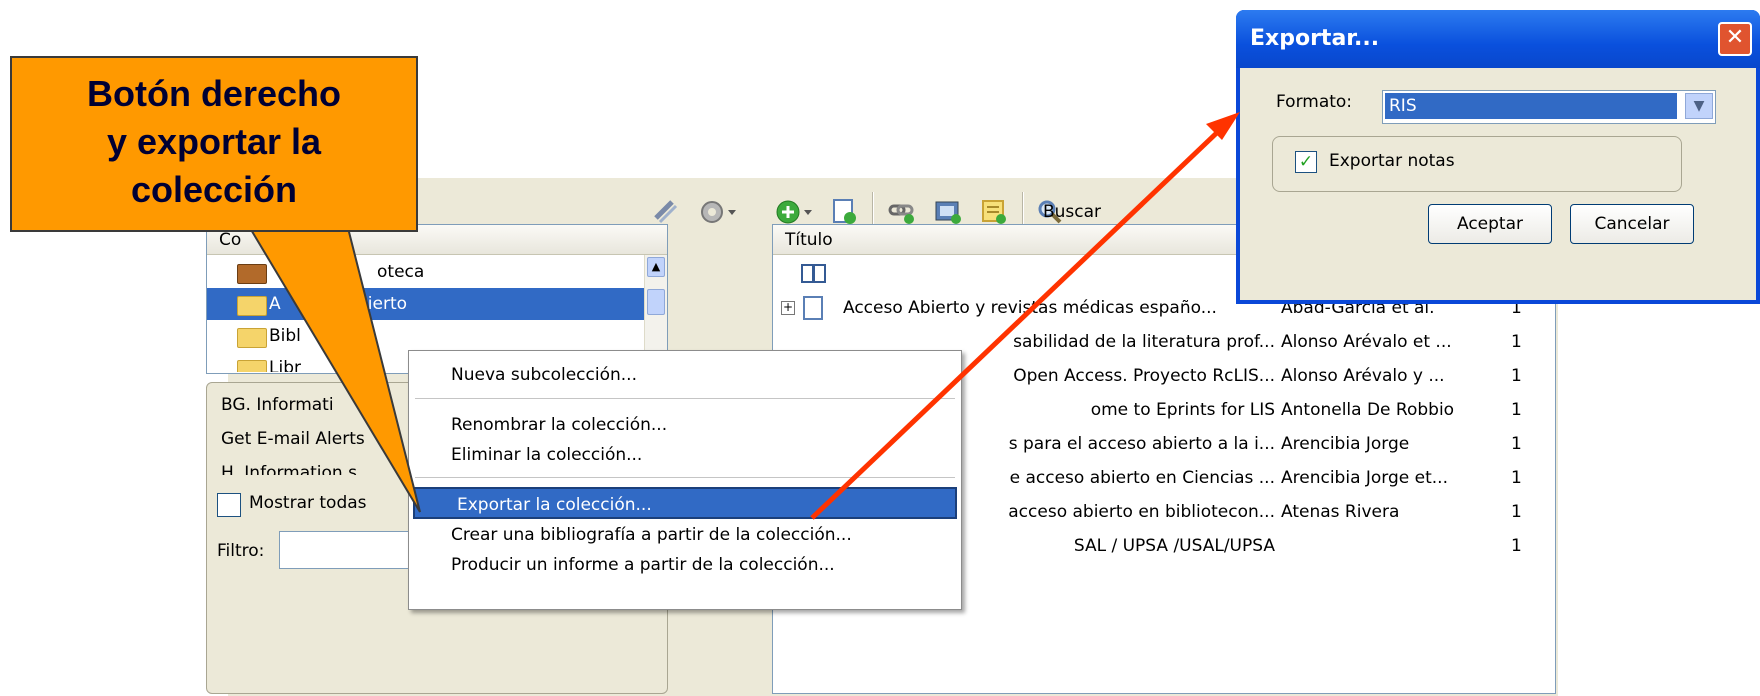  I want to click on arrow-overlay, so click(1025, 316).